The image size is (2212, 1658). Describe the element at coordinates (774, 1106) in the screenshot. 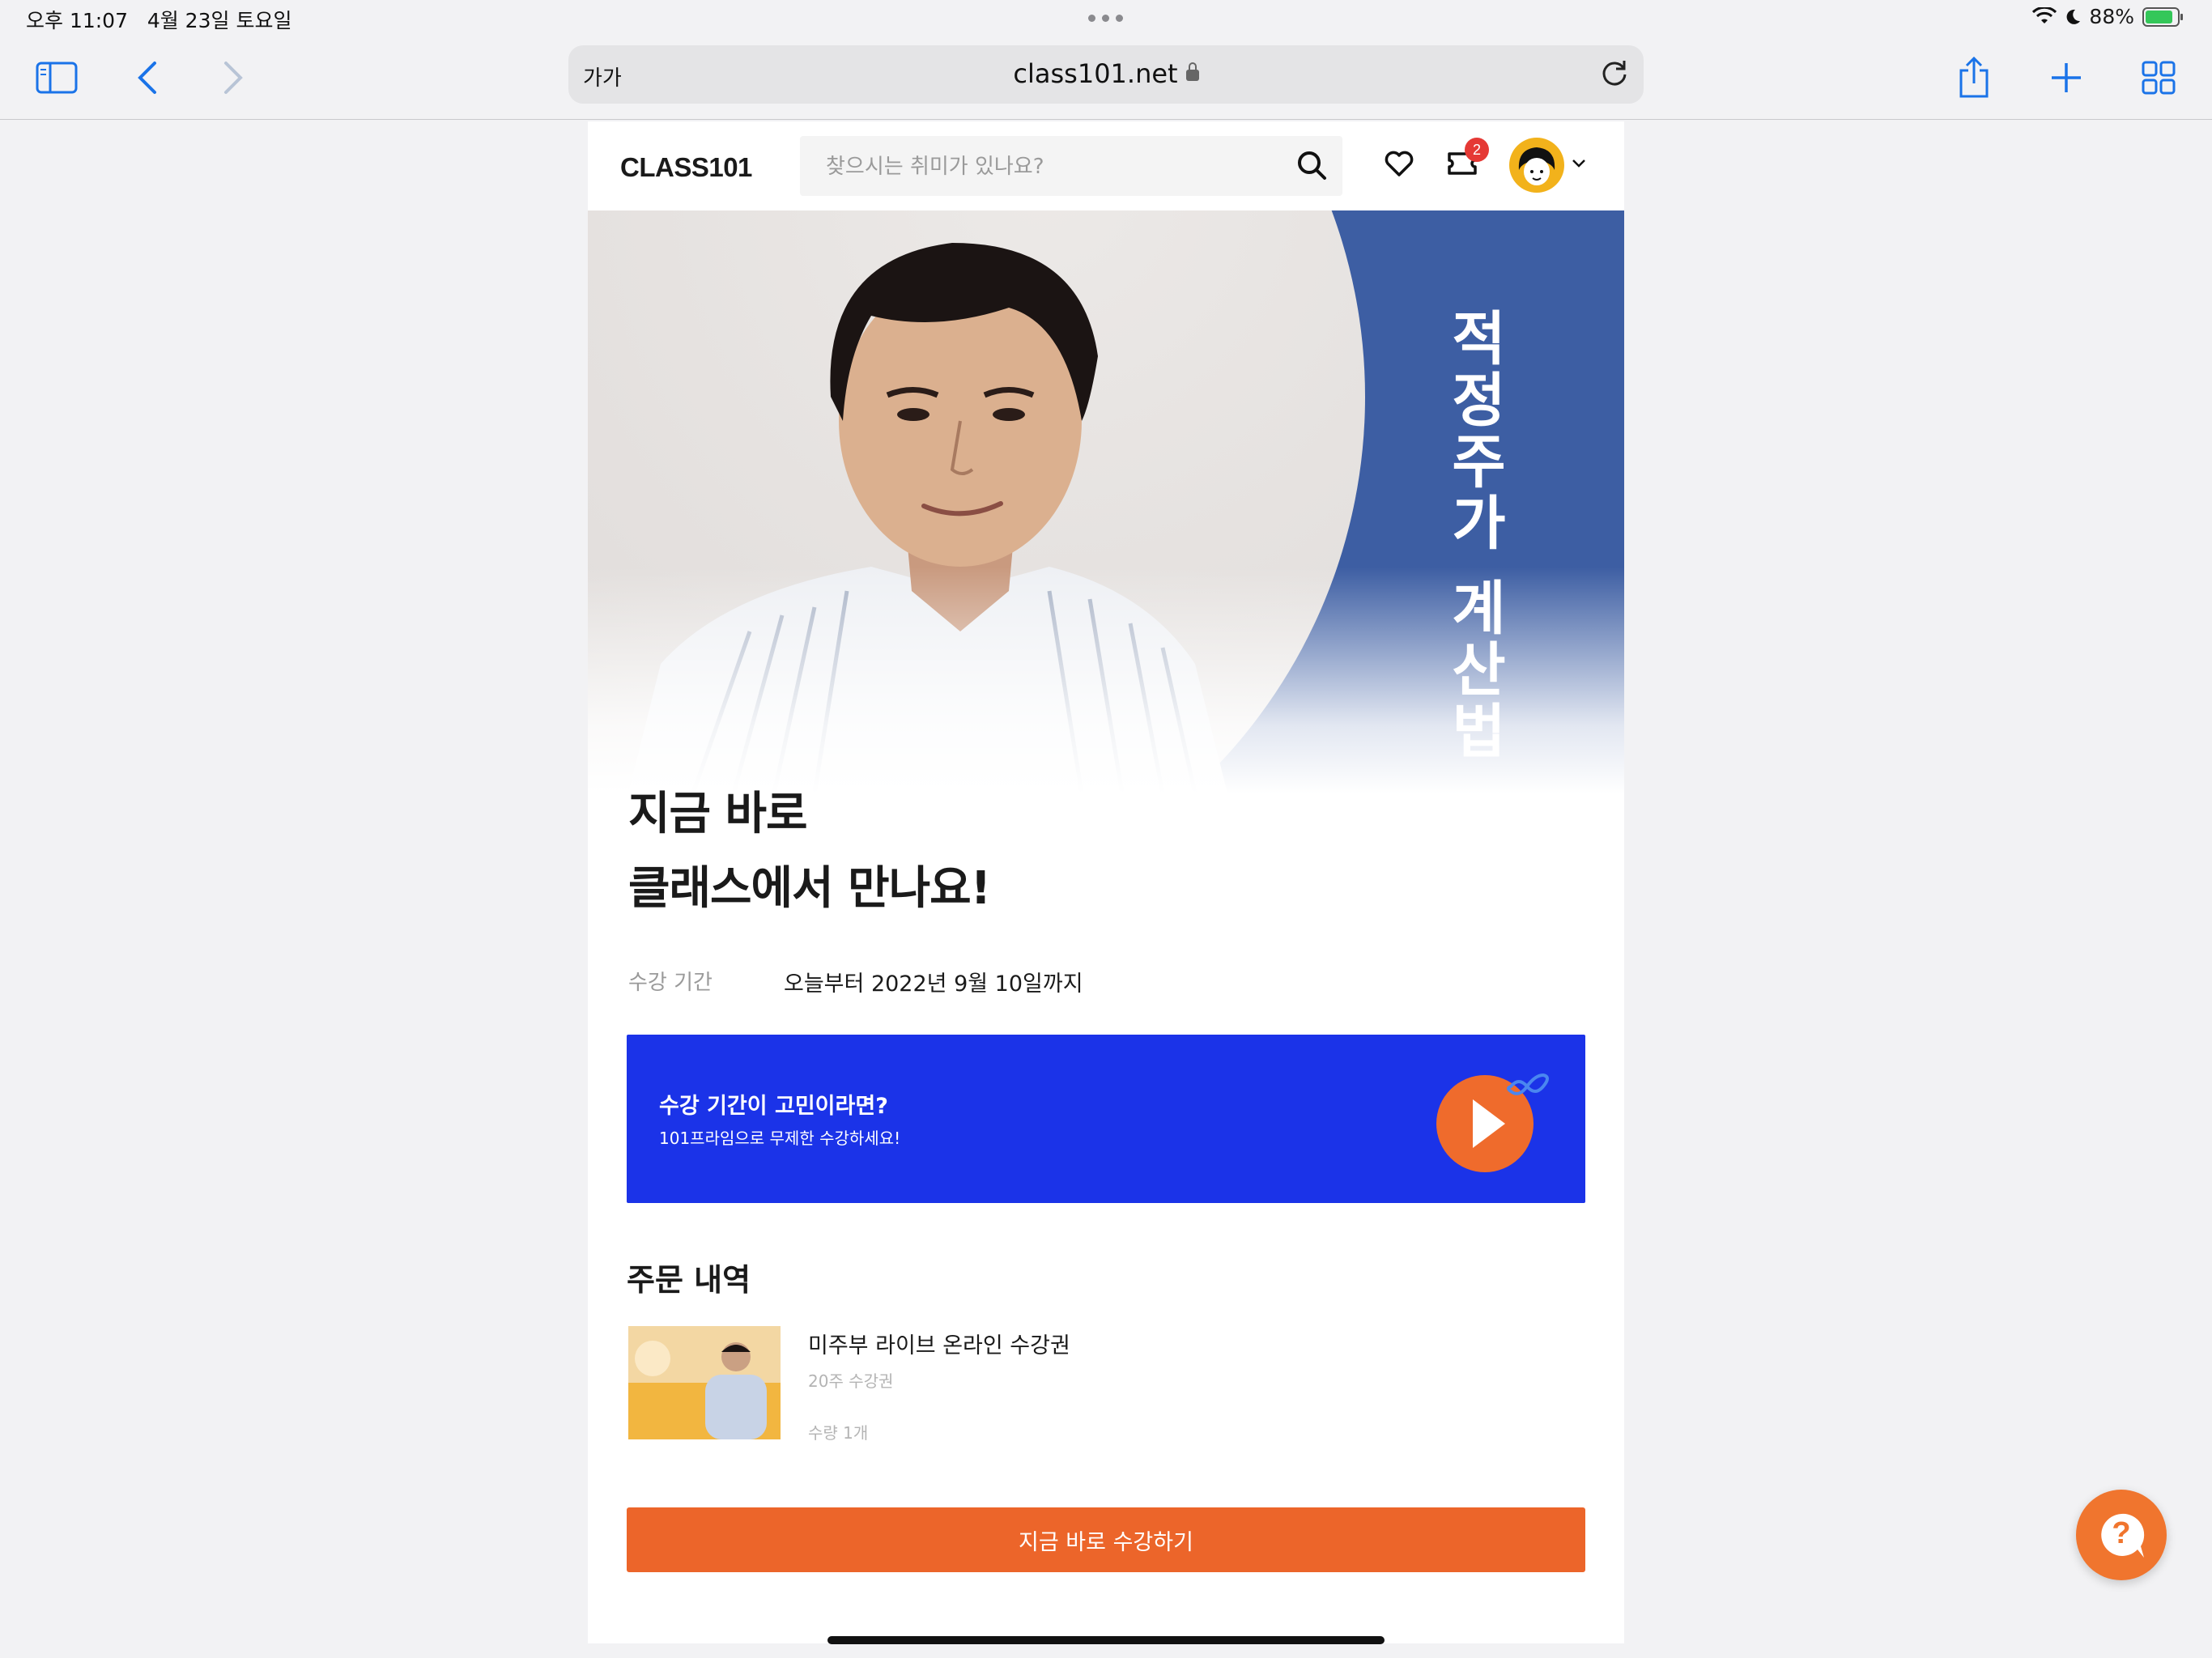

I see `promo-title: 수강 기간이 고민이라면?` at that location.